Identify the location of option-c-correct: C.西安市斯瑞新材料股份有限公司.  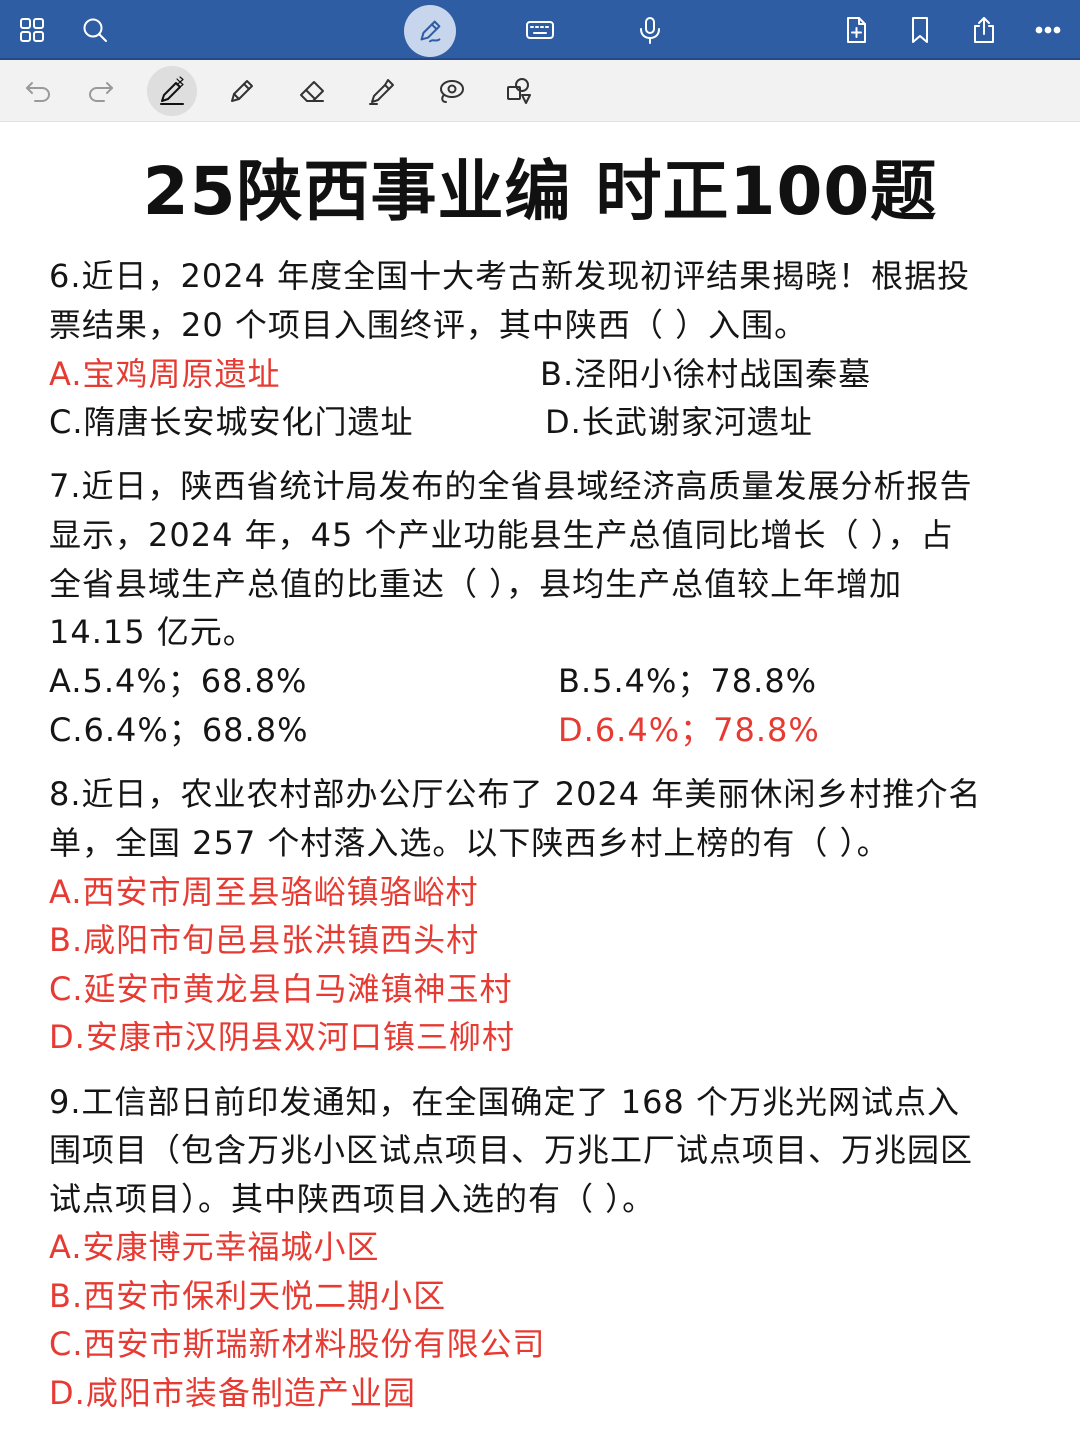
(297, 1344).